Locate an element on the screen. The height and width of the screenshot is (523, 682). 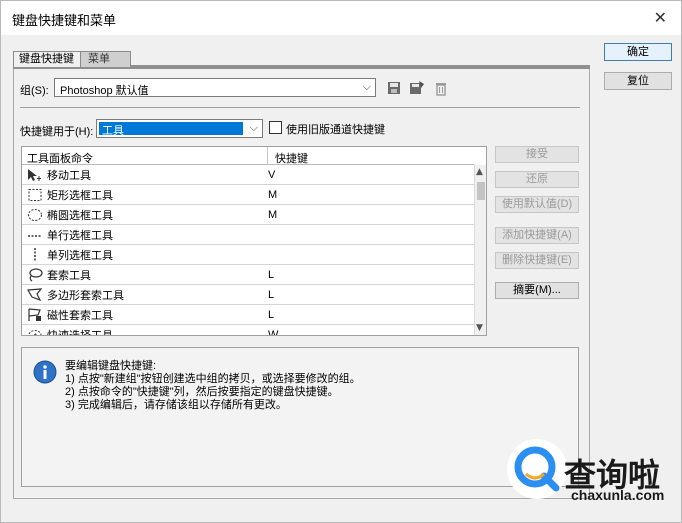
scroll-up-icon: ▲ is located at coordinates (479, 172).